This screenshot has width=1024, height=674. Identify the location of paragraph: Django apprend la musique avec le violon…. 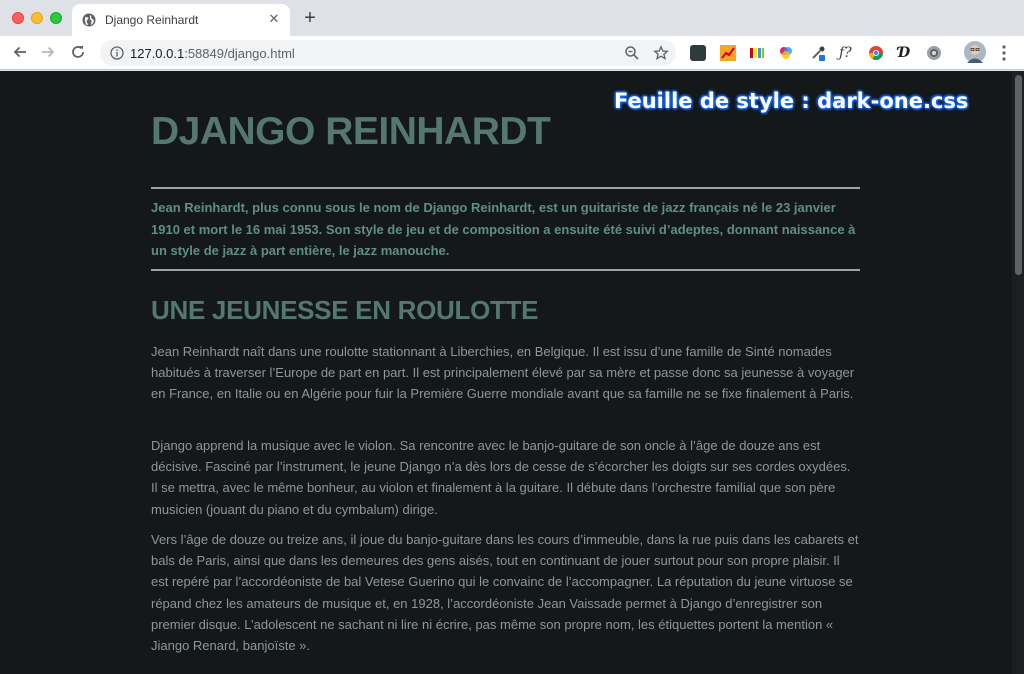
(501, 477).